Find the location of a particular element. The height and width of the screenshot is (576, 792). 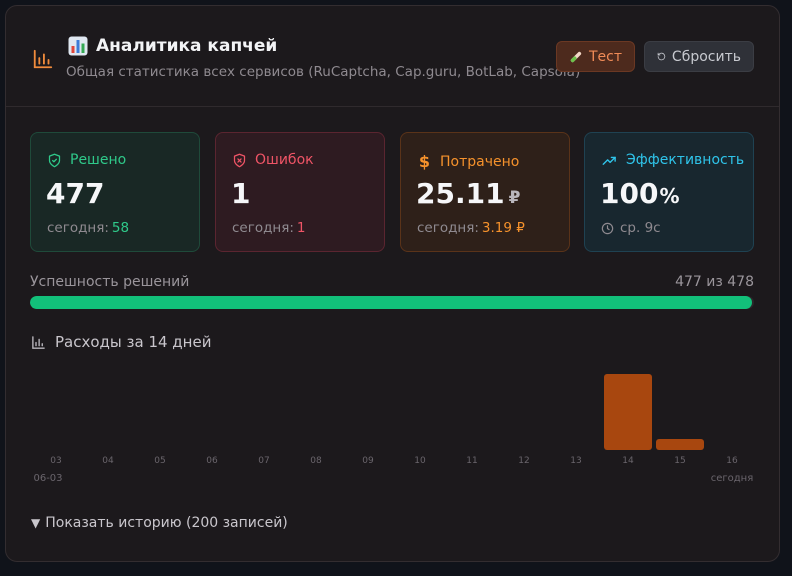

title-row: Аналитика капчей is located at coordinates (172, 46).